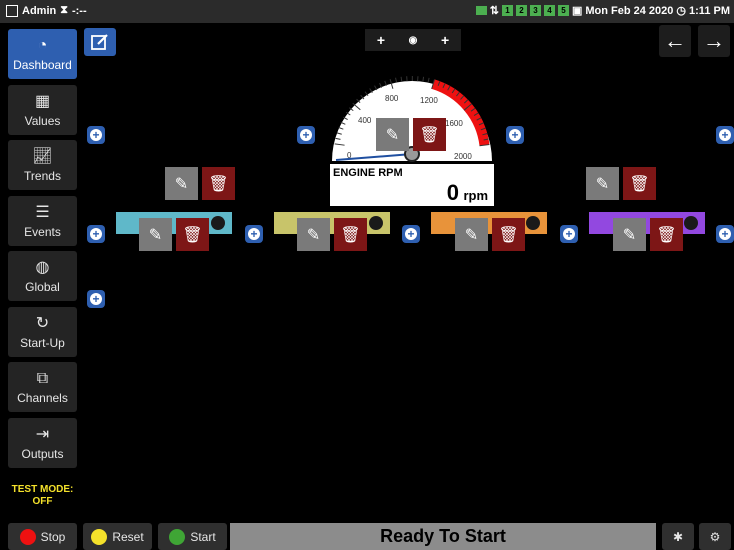 This screenshot has height=550, width=734. I want to click on sidebar-item-start-up: ↻ Start-Up, so click(42, 332).